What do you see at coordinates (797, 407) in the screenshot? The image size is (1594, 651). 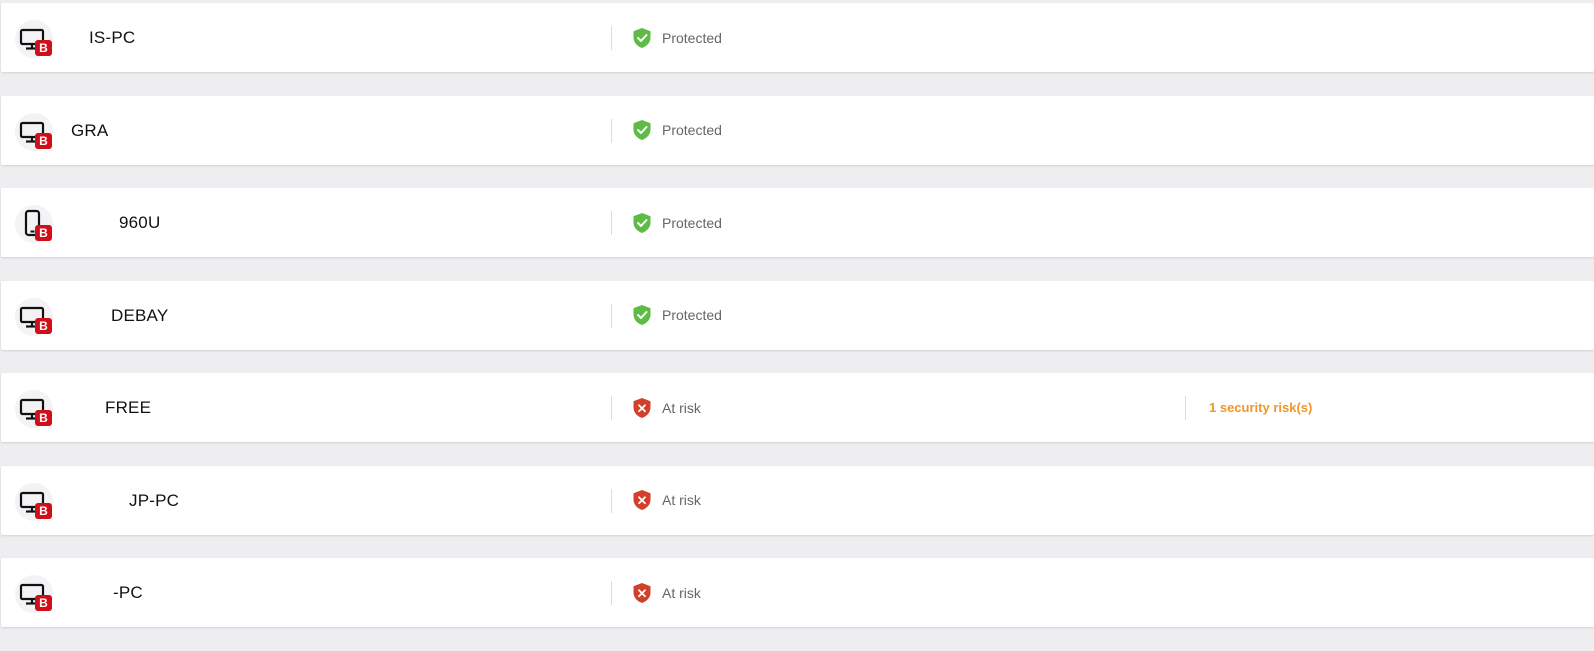 I see `device-row: B FREE At risk 1 security risk(s)` at bounding box center [797, 407].